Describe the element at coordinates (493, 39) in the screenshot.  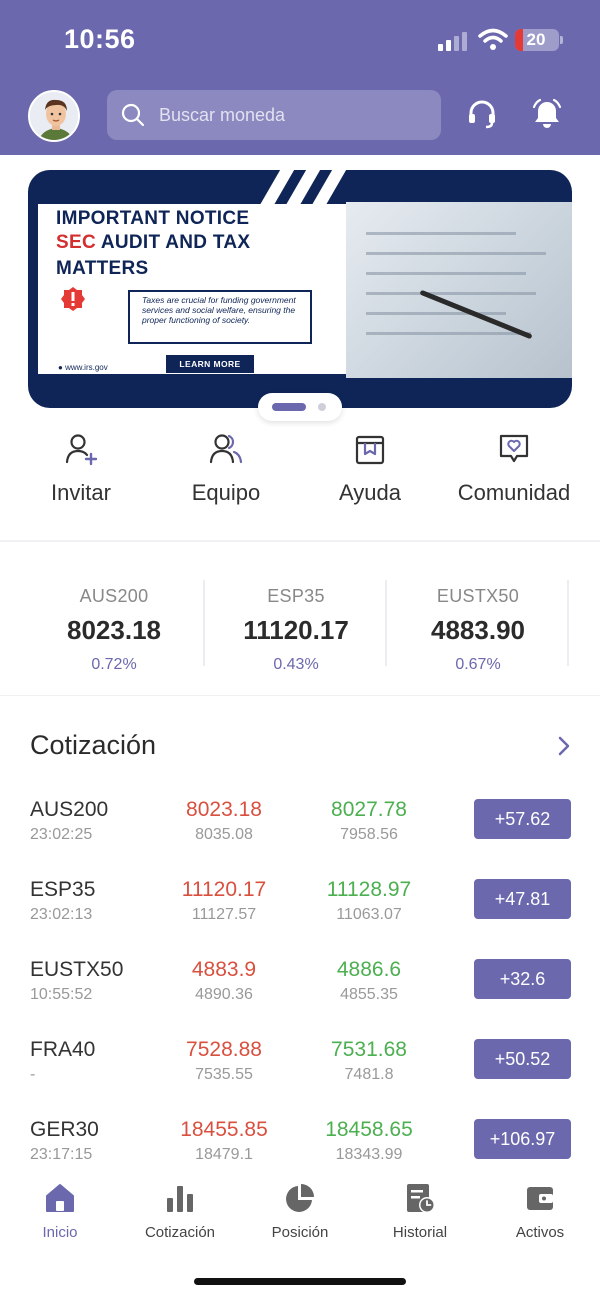
I see `wifi-icon` at that location.